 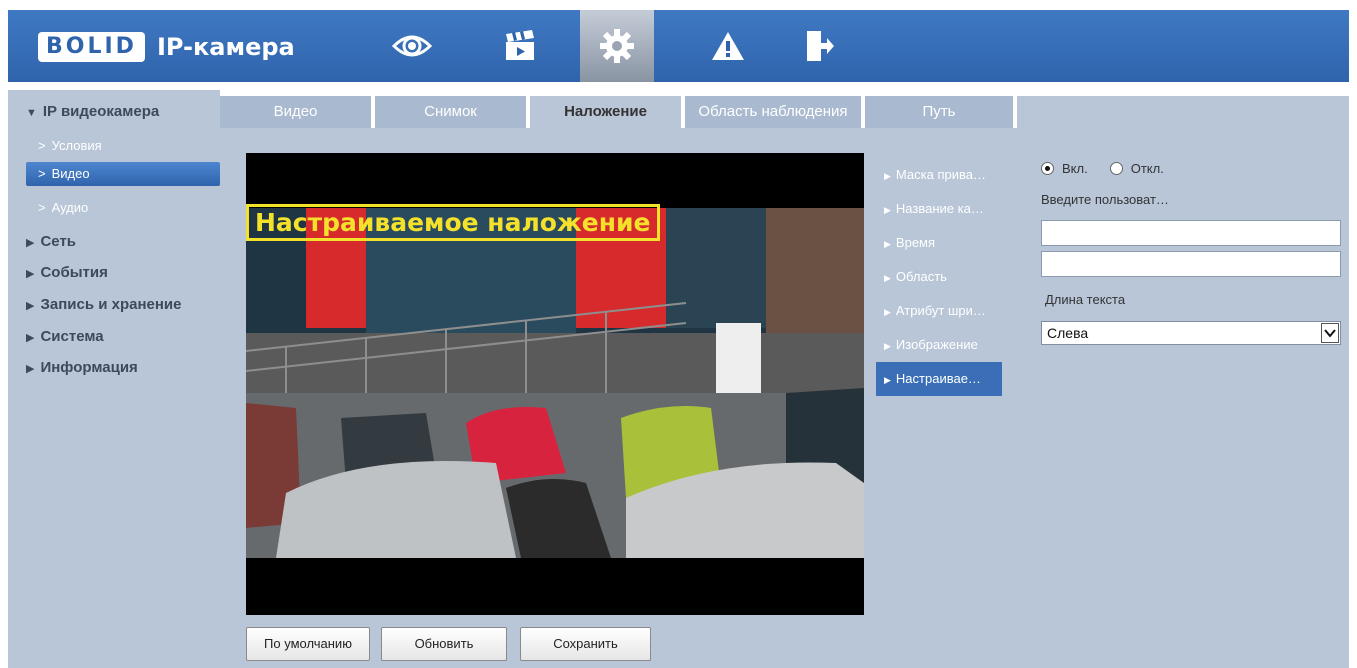 I want to click on sidebar-item-label: Информация, so click(x=89, y=367).